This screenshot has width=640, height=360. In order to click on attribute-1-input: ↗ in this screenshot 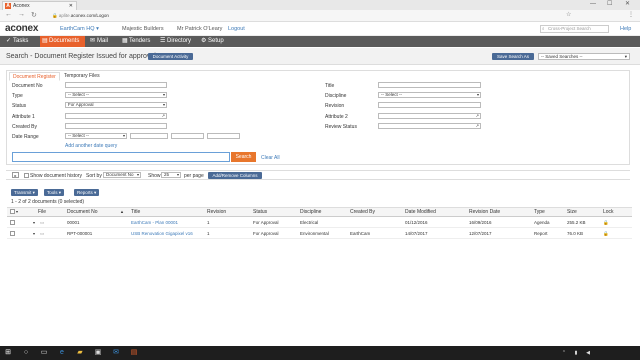, I will do `click(116, 116)`.